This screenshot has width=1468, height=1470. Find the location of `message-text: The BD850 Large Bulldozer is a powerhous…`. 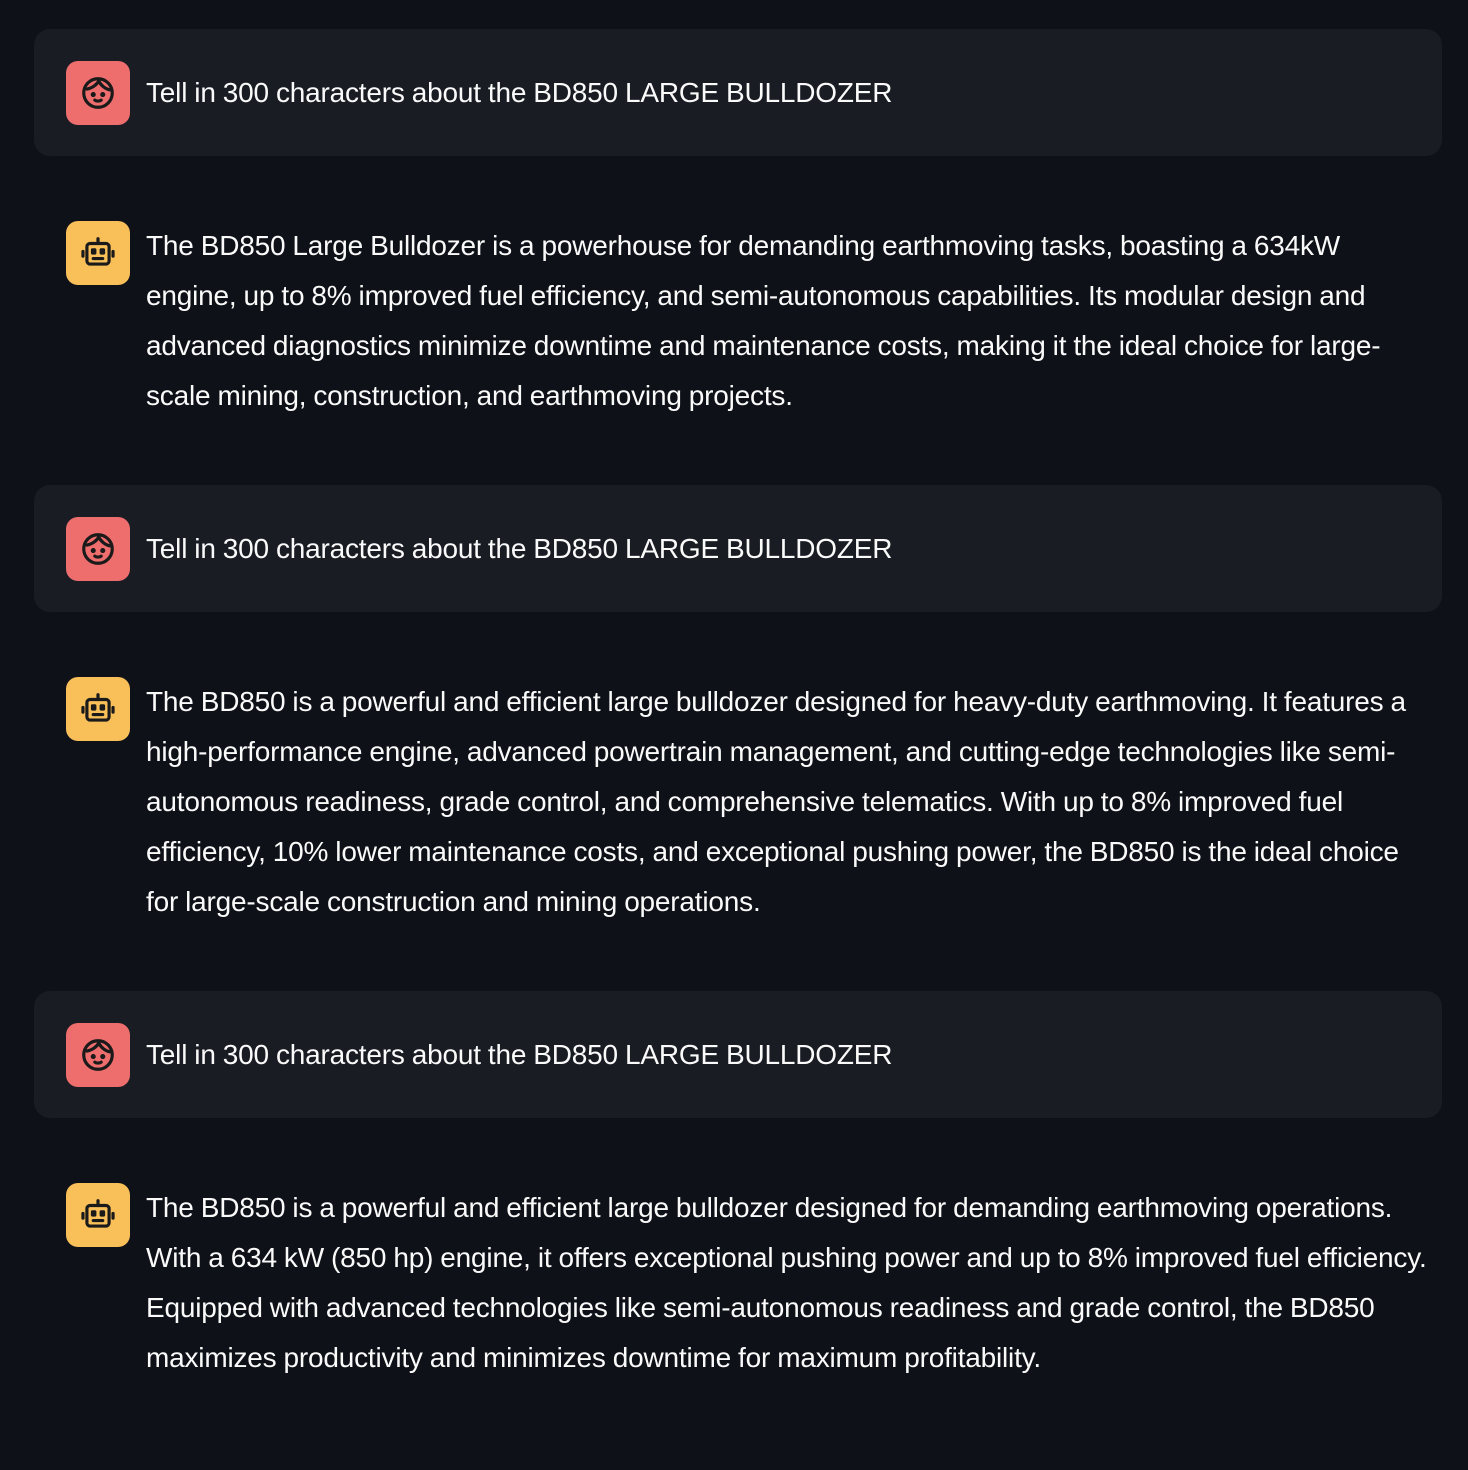

message-text: The BD850 Large Bulldozer is a powerhous… is located at coordinates (763, 320).